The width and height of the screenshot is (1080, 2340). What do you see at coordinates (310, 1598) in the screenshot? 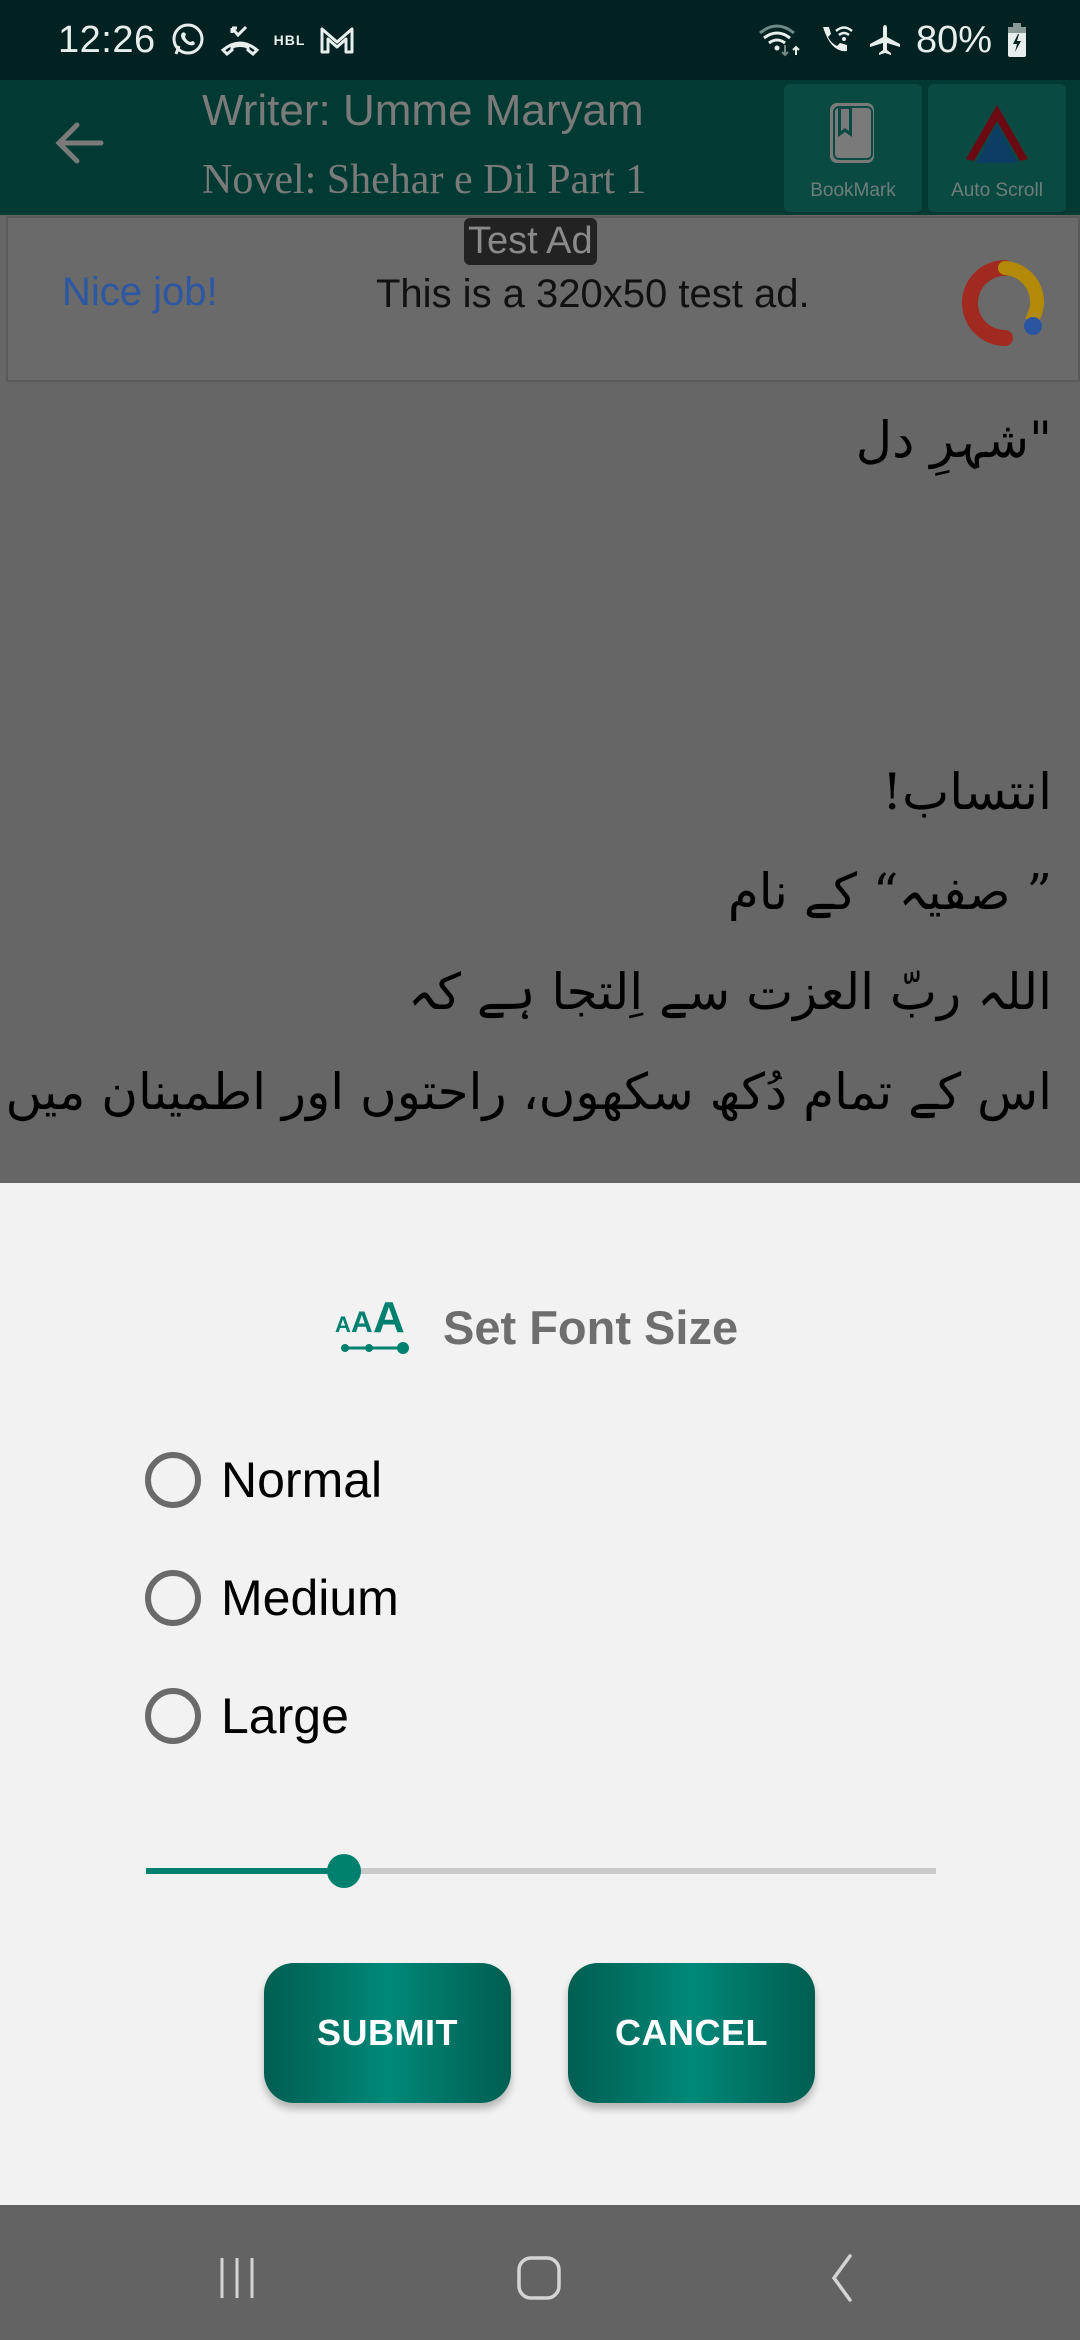
I see `radio-label-medium: Medium` at bounding box center [310, 1598].